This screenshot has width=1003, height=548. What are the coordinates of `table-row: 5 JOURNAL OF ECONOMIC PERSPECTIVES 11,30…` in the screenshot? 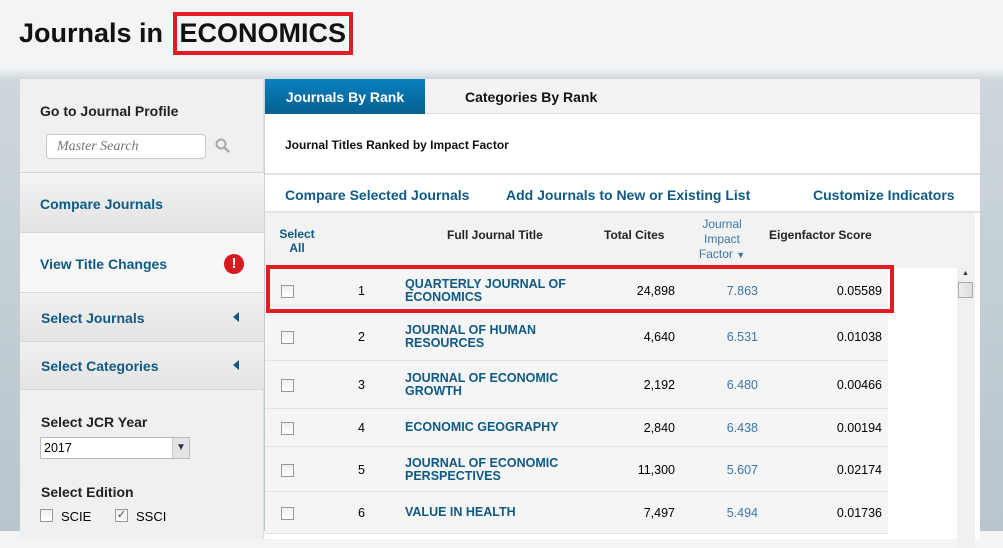 It's located at (576, 469).